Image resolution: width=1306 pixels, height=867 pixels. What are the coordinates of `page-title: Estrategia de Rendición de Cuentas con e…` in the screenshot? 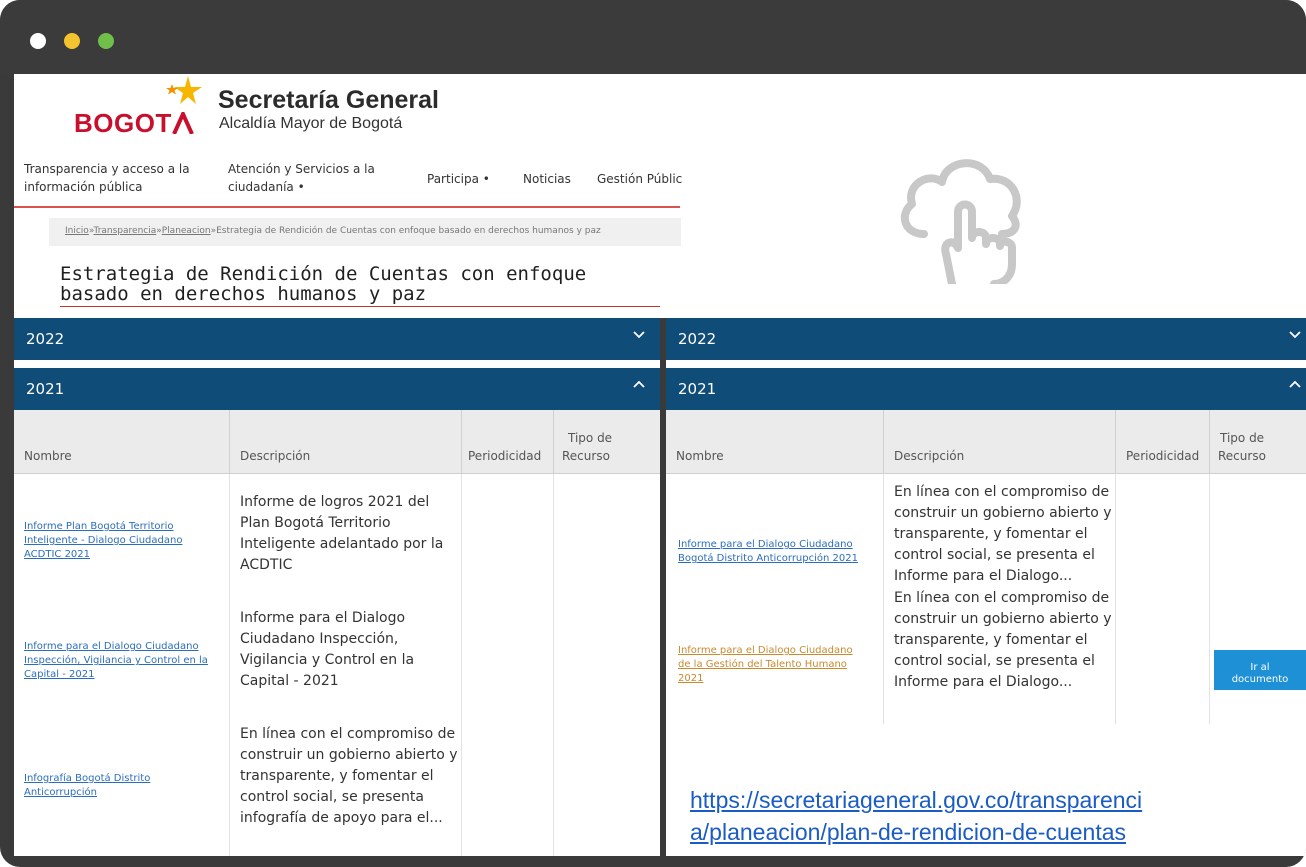 It's located at (360, 285).